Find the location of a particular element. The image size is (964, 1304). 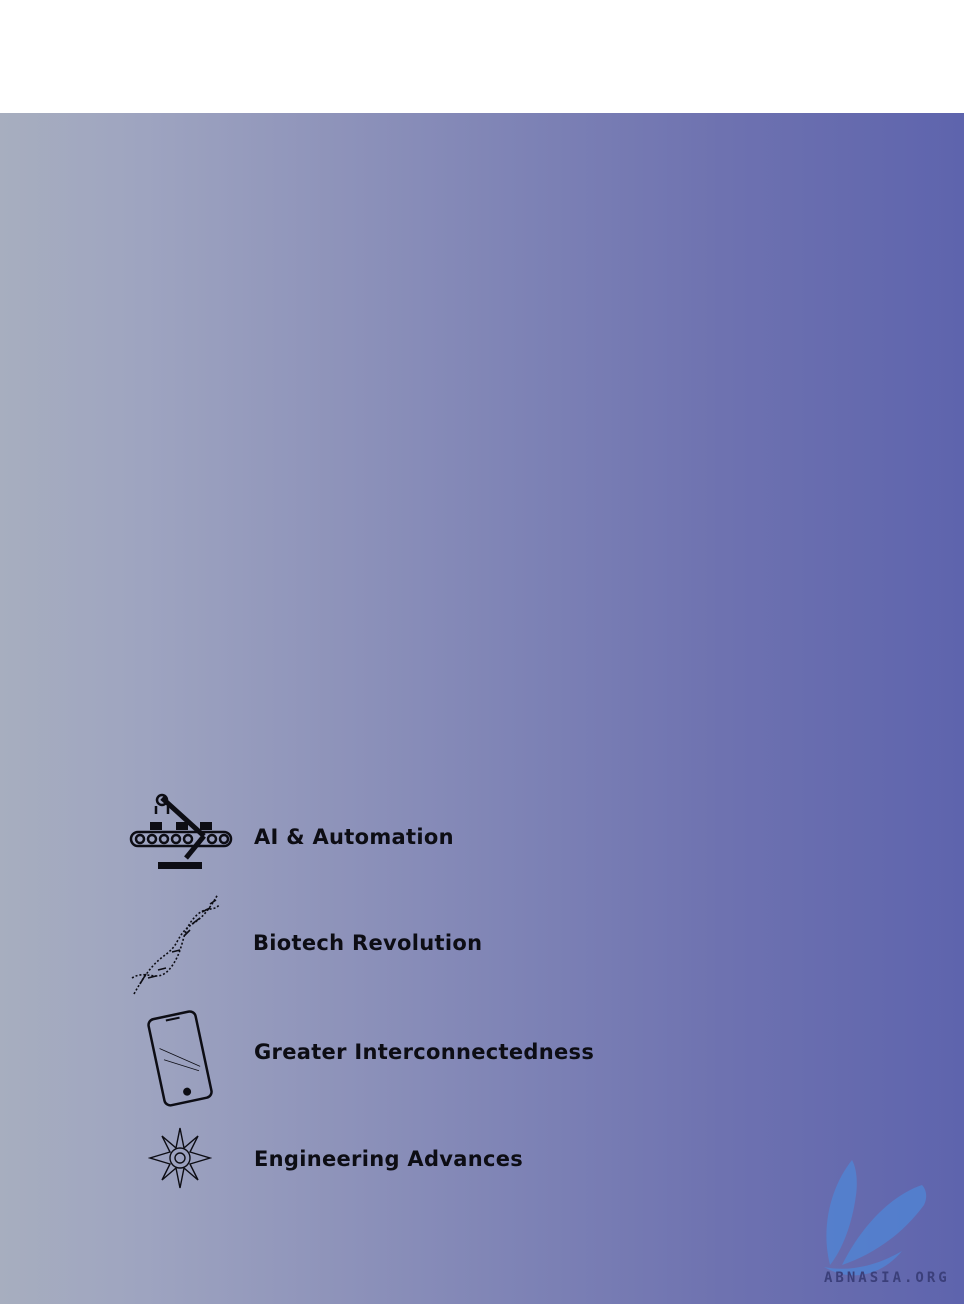

feature-label: AI & Automation is located at coordinates (354, 837).